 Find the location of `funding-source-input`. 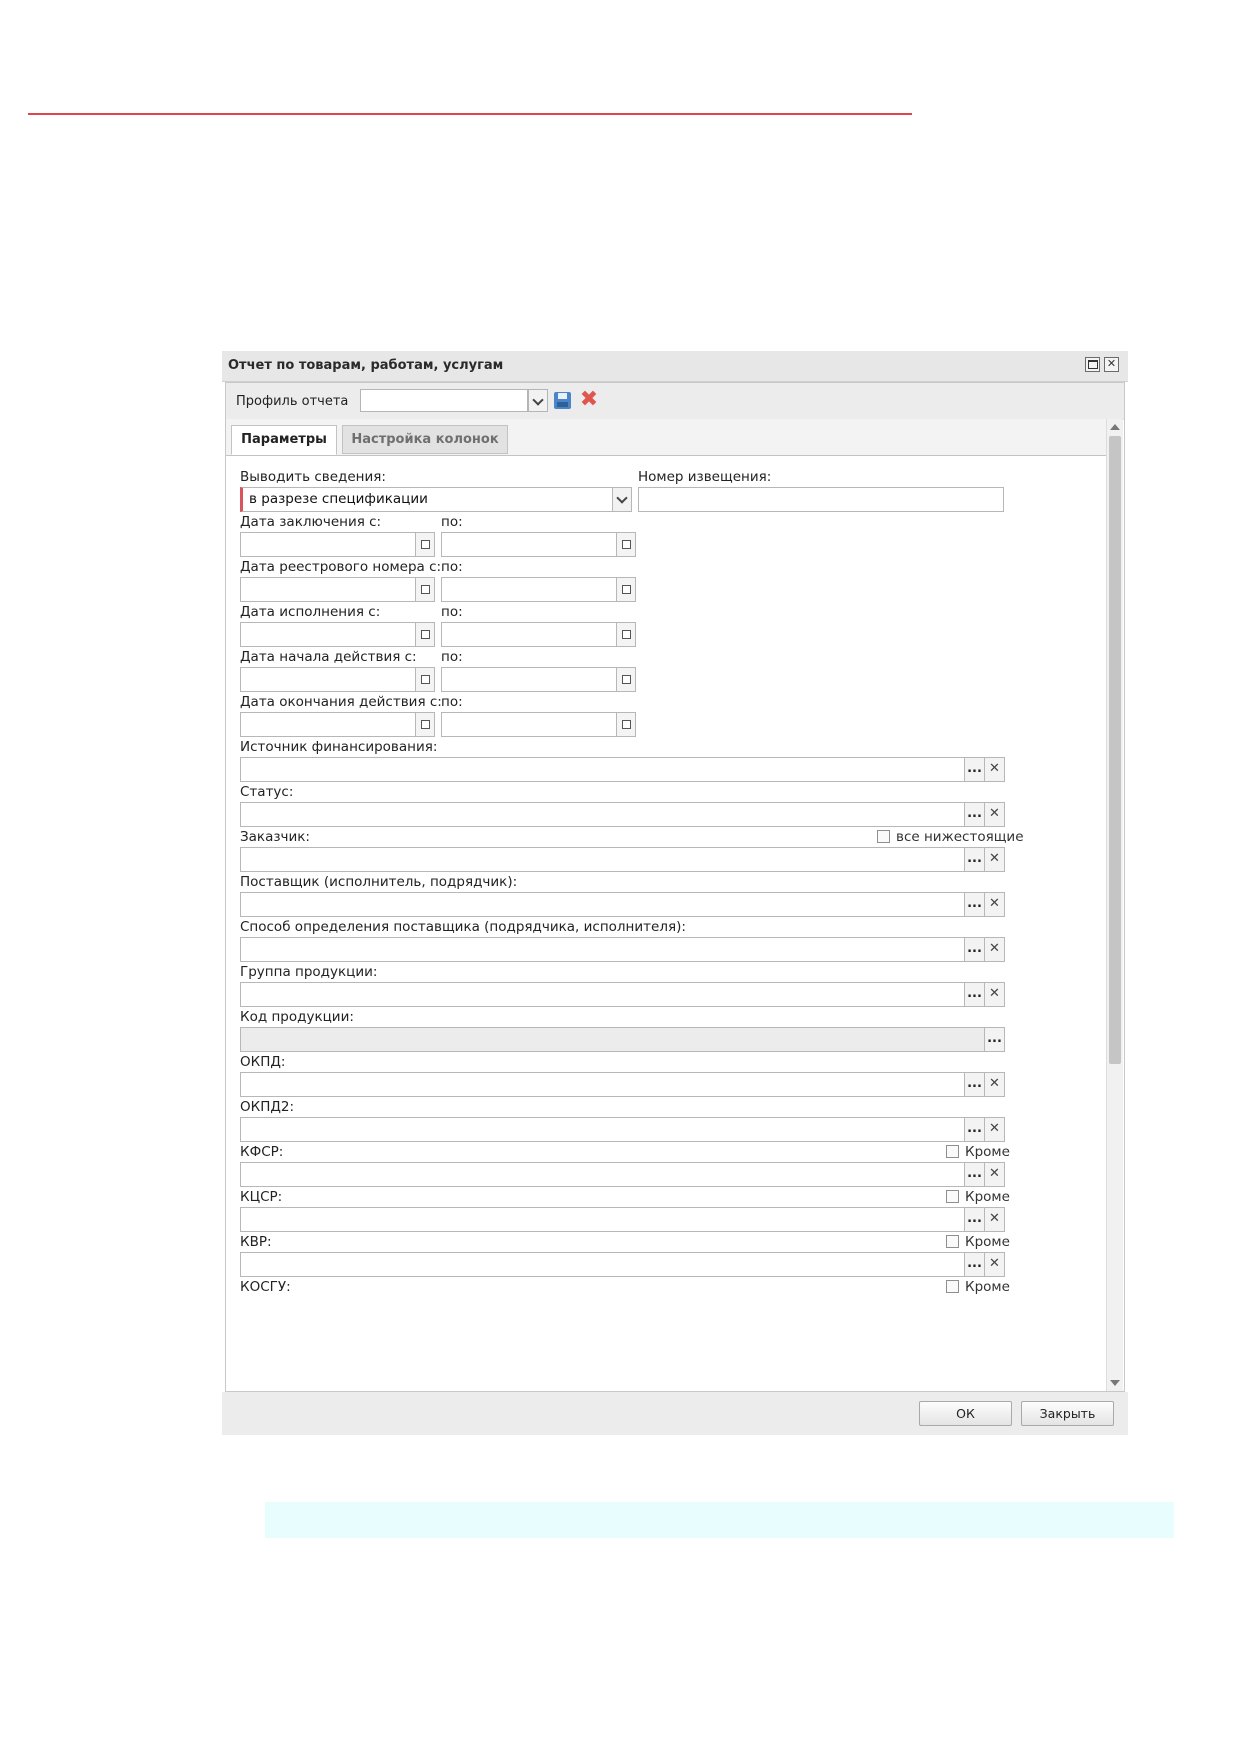

funding-source-input is located at coordinates (602, 769).